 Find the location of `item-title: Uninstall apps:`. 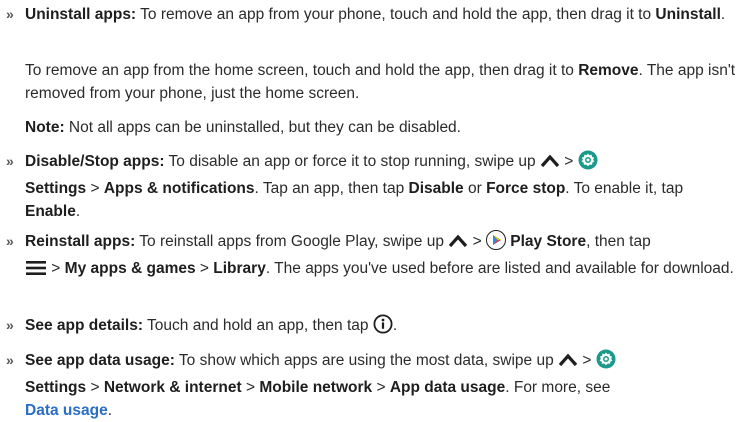

item-title: Uninstall apps: is located at coordinates (81, 14).